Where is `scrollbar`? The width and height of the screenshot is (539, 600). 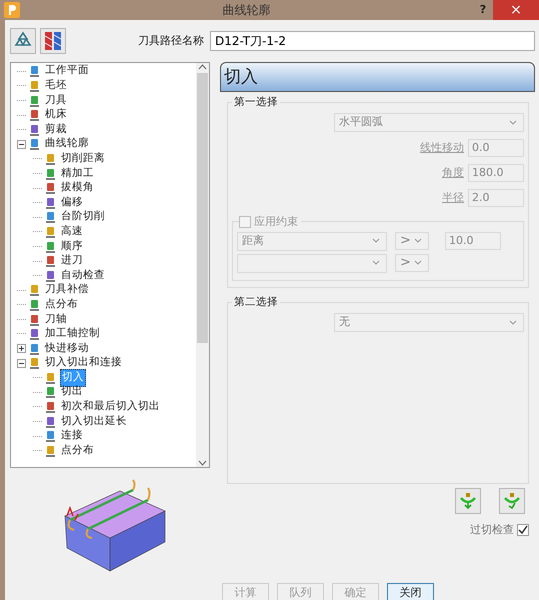
scrollbar is located at coordinates (202, 265).